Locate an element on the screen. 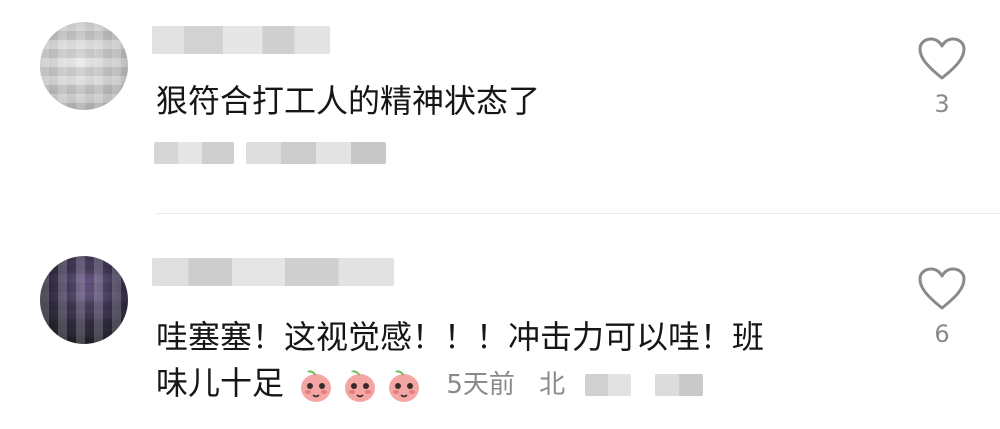 This screenshot has width=1000, height=429. comment-time: 5天前 is located at coordinates (480, 385).